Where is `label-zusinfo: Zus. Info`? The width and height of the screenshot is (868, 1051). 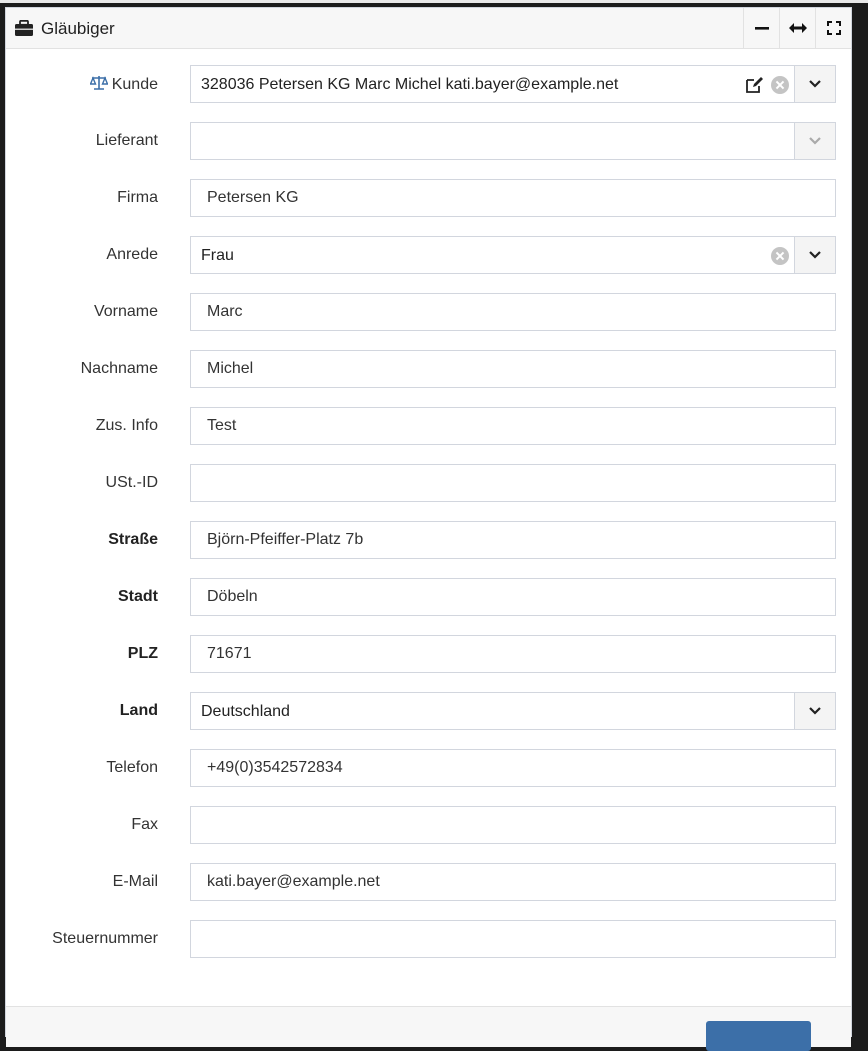
label-zusinfo: Zus. Info is located at coordinates (126, 425).